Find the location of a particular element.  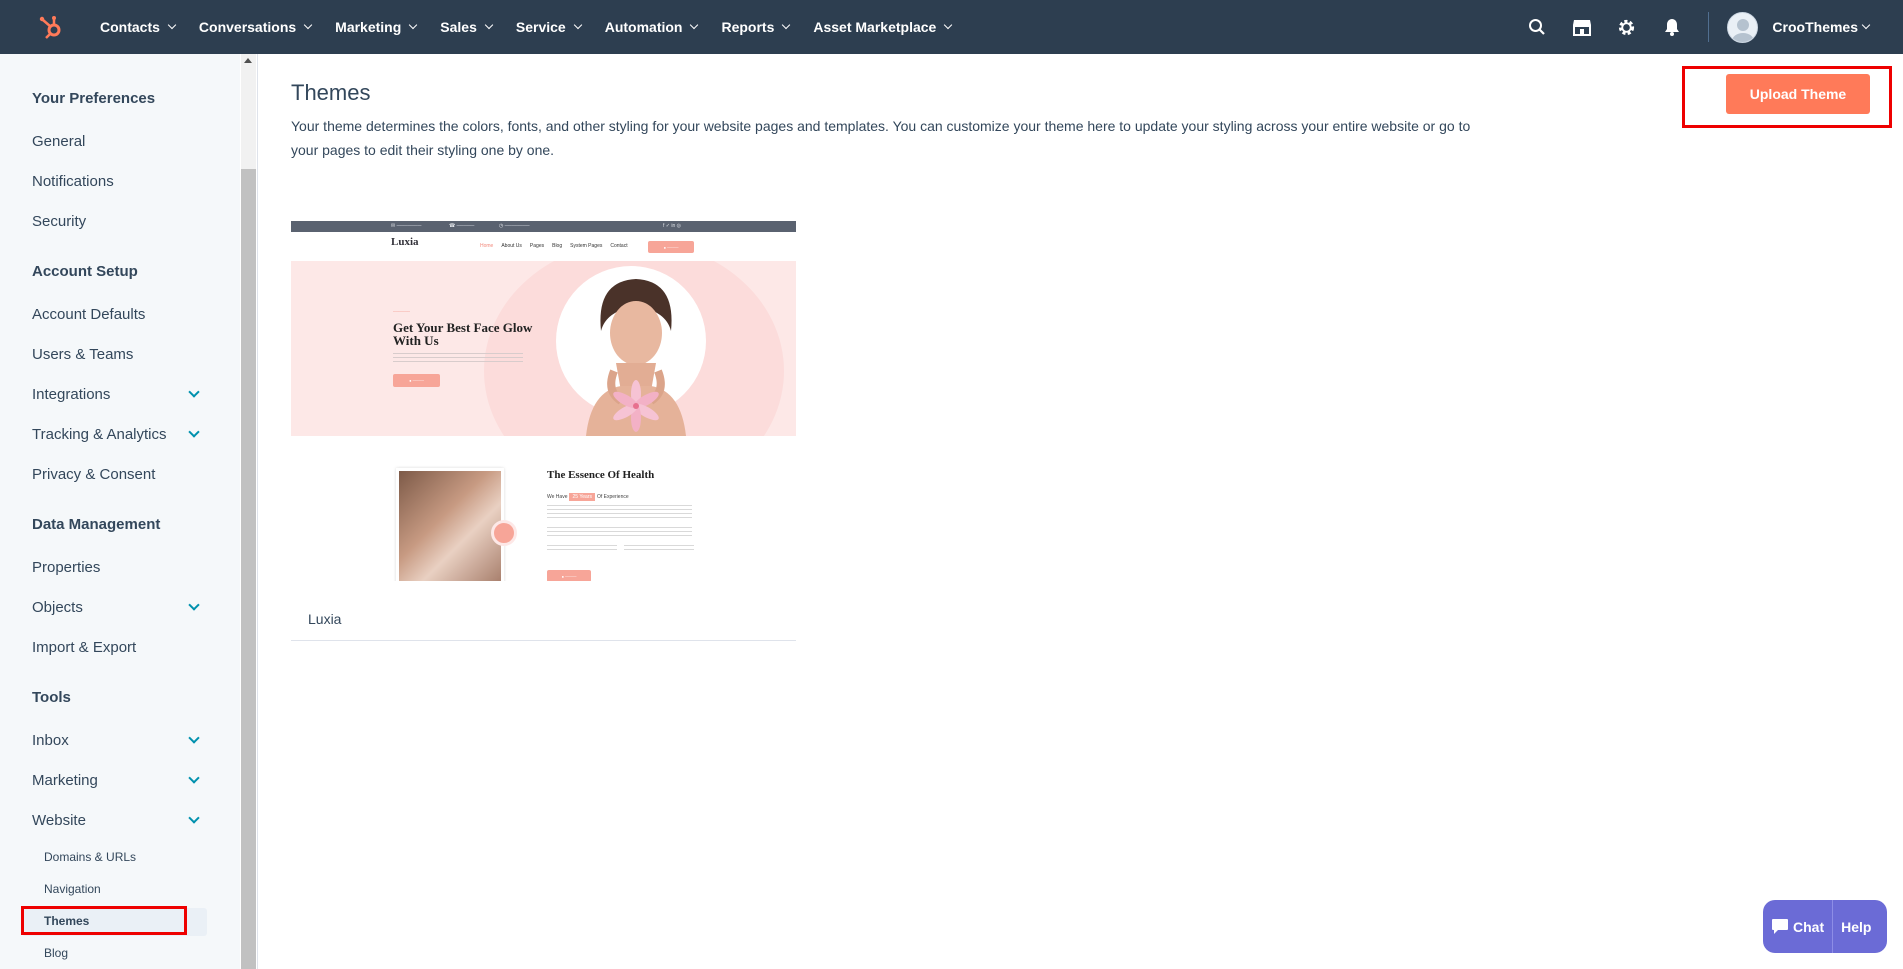

sidebar-subitem-domains-urls: Domains & URLs is located at coordinates (90, 857).